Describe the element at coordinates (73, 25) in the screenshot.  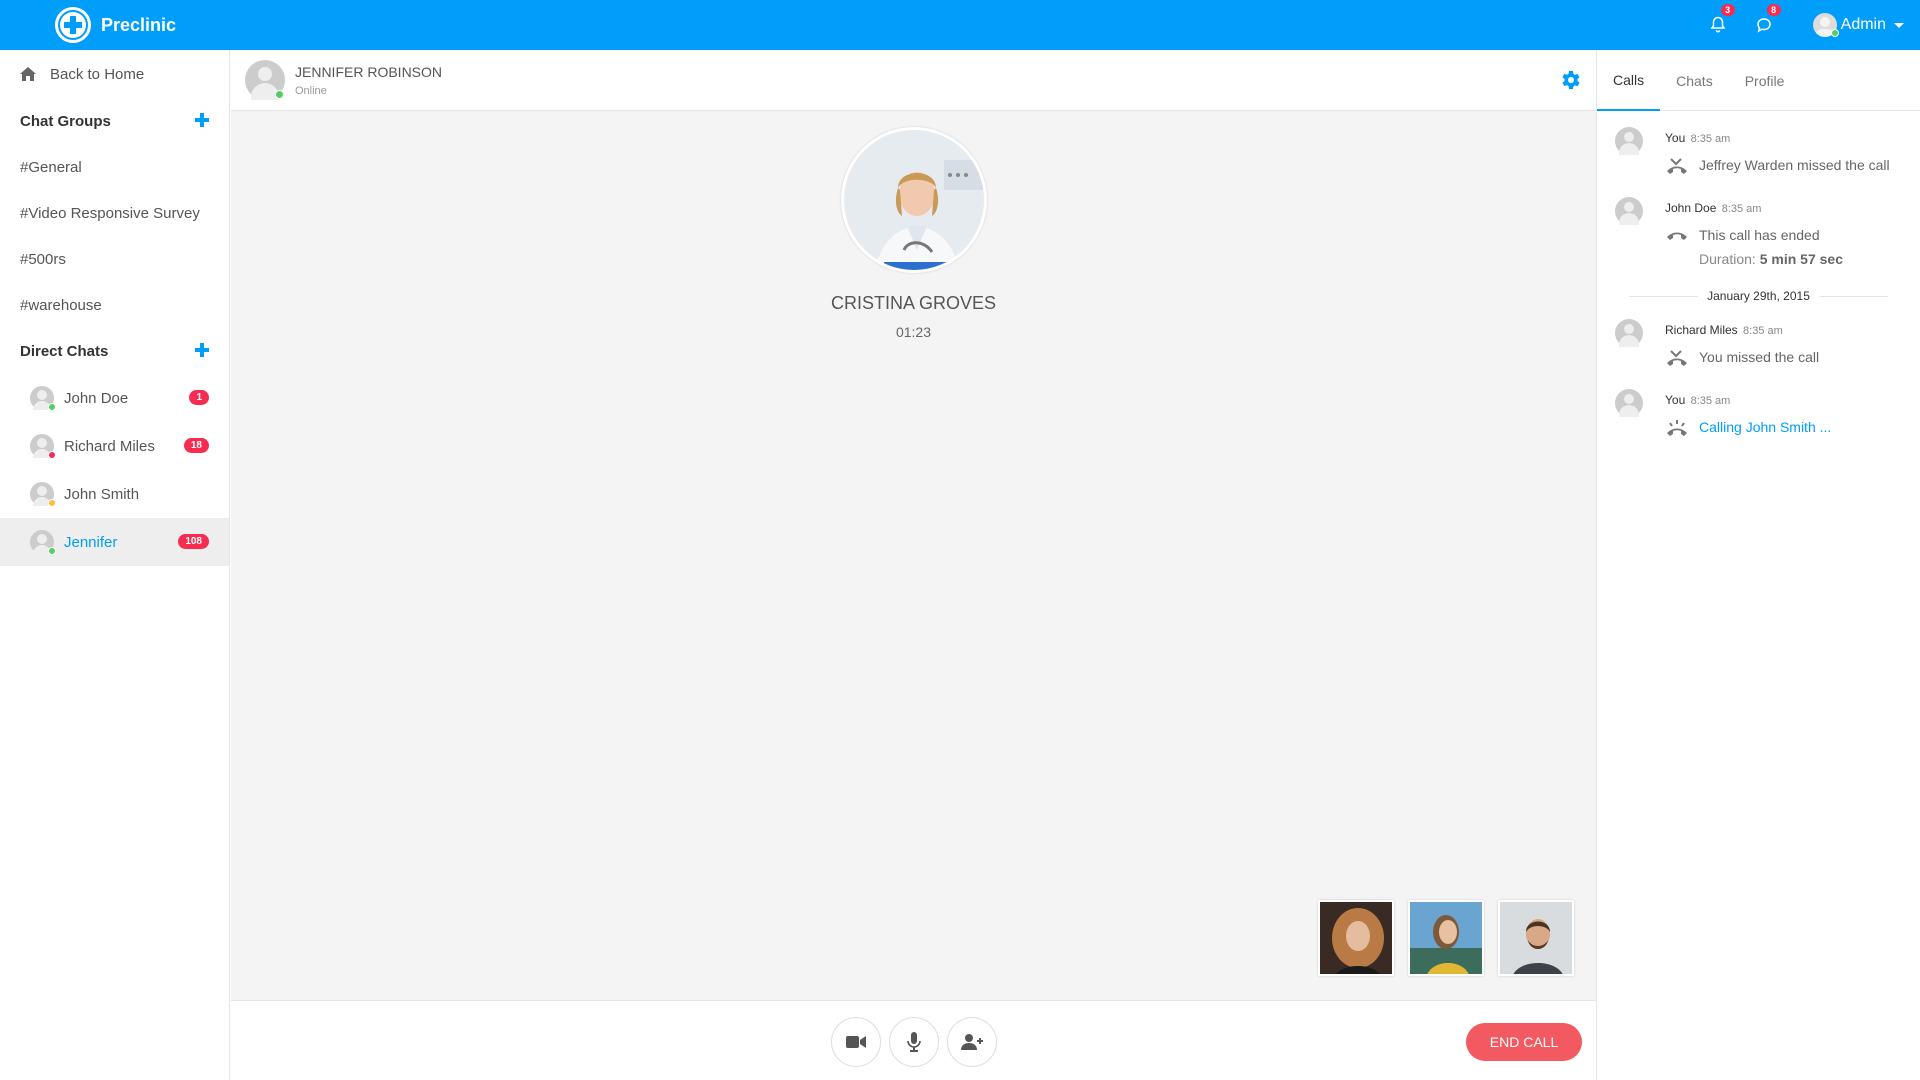
I see `logo-icon` at that location.